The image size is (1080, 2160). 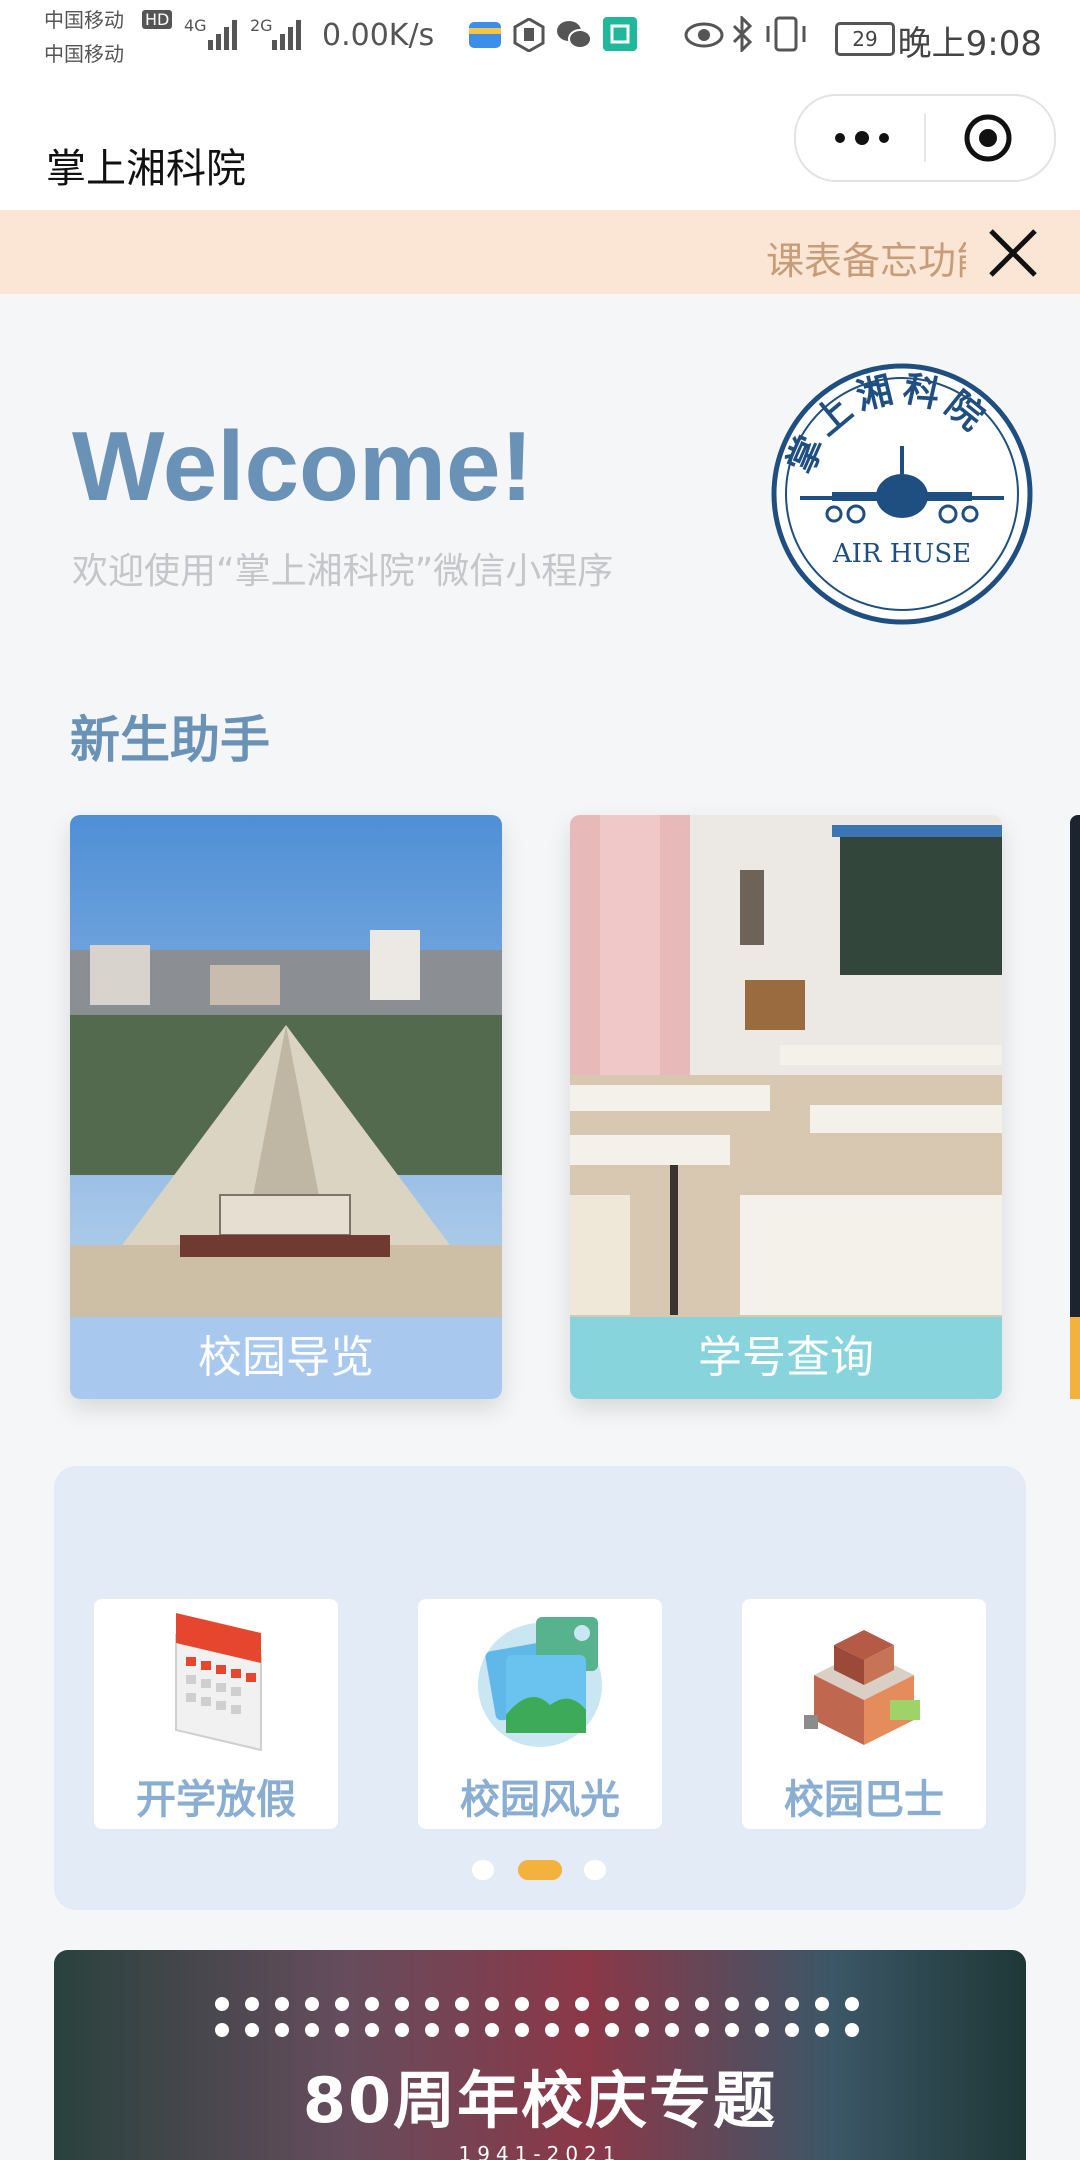 I want to click on signal-label-1: 4G, so click(x=195, y=25).